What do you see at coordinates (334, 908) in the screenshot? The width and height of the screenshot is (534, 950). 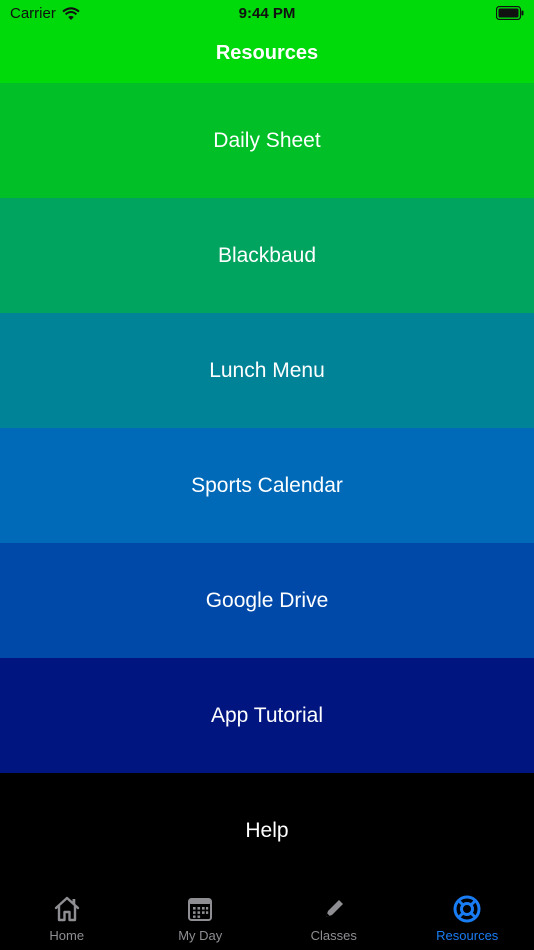 I see `pencil-icon` at bounding box center [334, 908].